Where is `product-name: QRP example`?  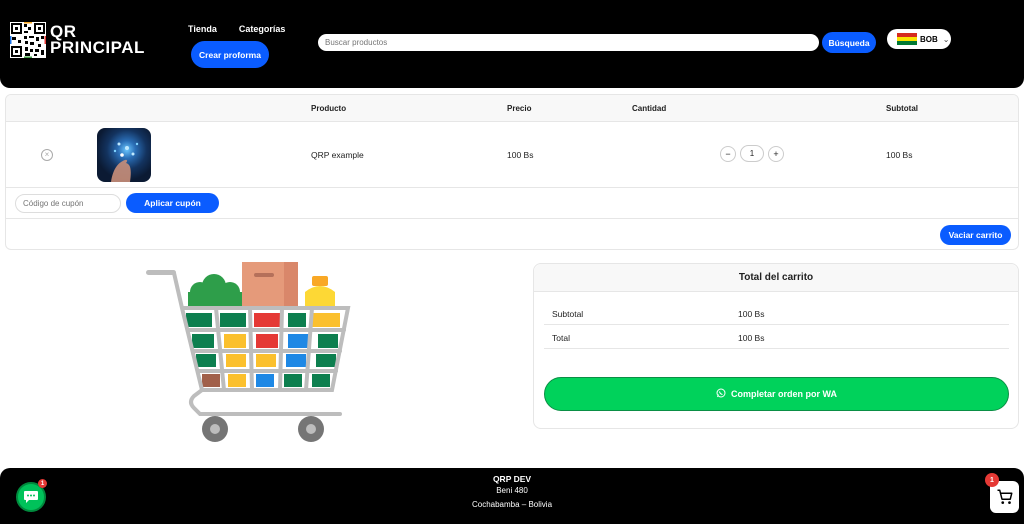
product-name: QRP example is located at coordinates (337, 155).